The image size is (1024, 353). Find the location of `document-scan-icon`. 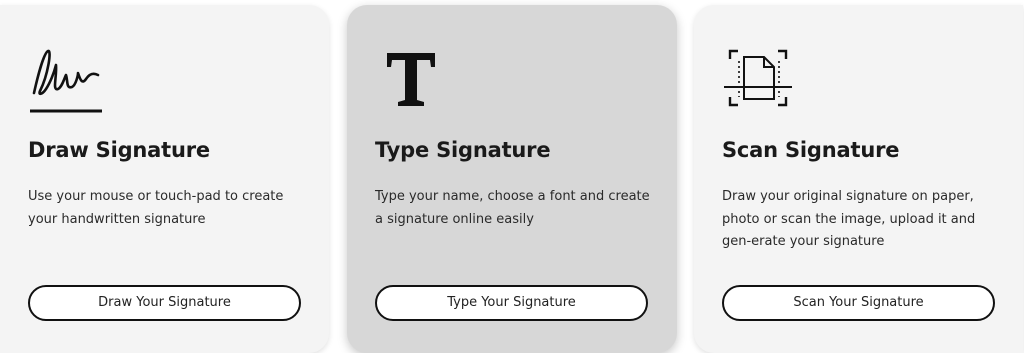

document-scan-icon is located at coordinates (762, 80).